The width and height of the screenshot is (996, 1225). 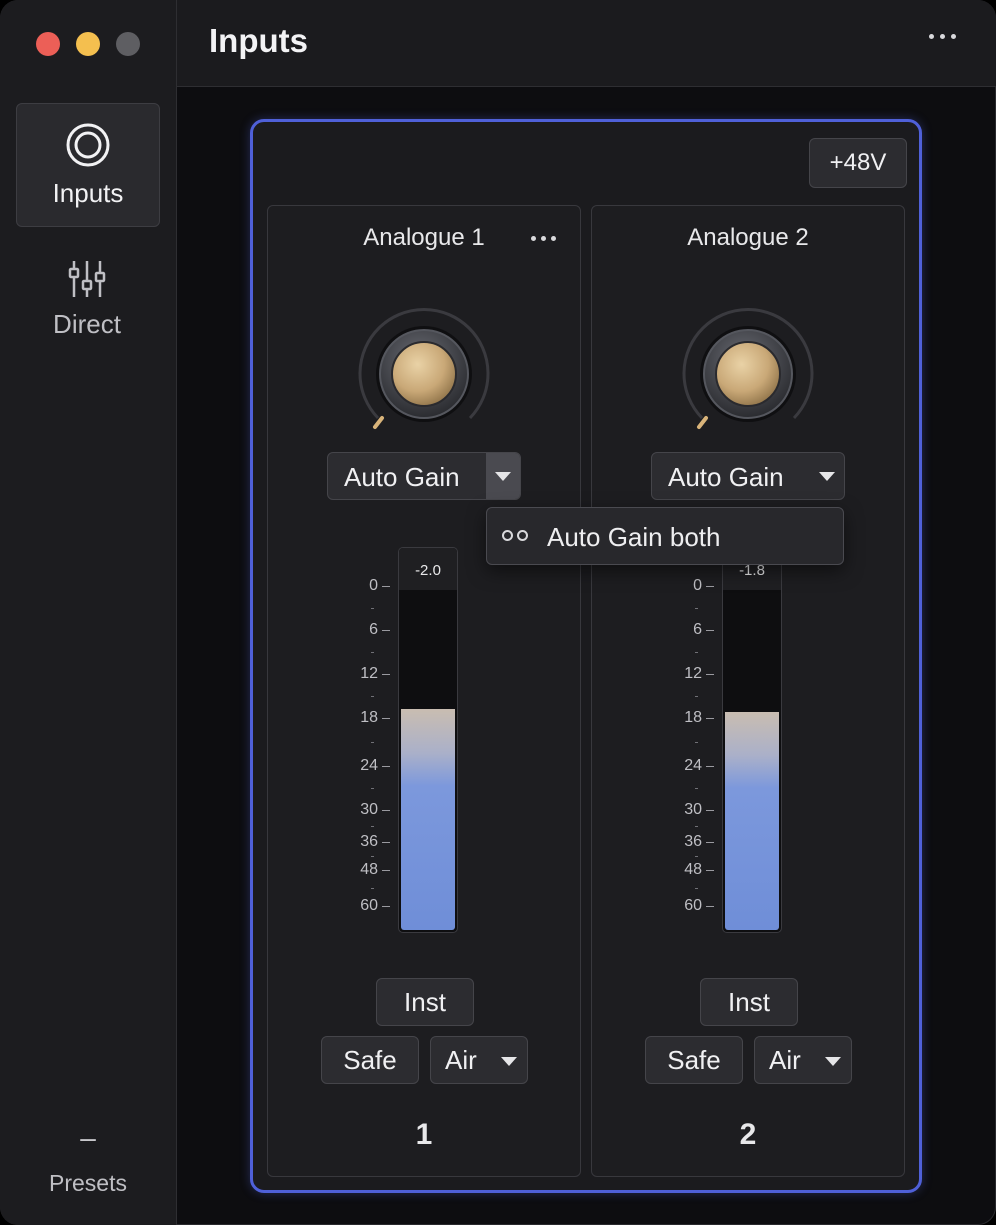 I want to click on close-window-button, so click(x=48, y=44).